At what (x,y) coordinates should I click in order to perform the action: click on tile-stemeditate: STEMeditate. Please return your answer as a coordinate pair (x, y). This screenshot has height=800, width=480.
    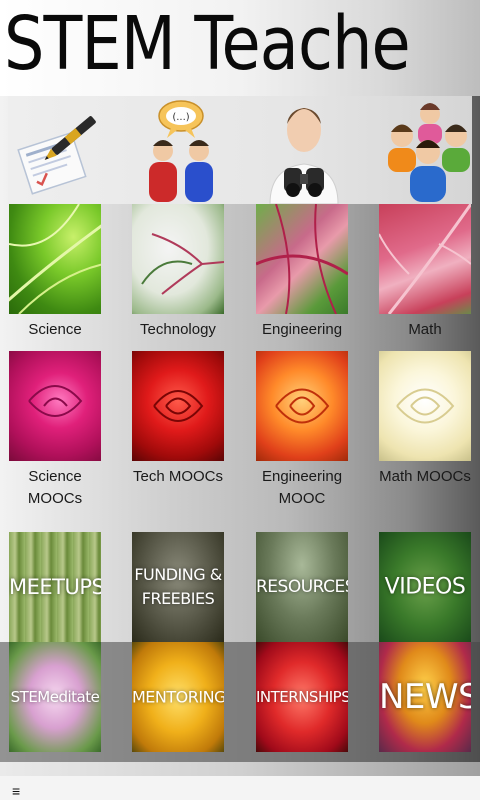
    Looking at the image, I should click on (55, 697).